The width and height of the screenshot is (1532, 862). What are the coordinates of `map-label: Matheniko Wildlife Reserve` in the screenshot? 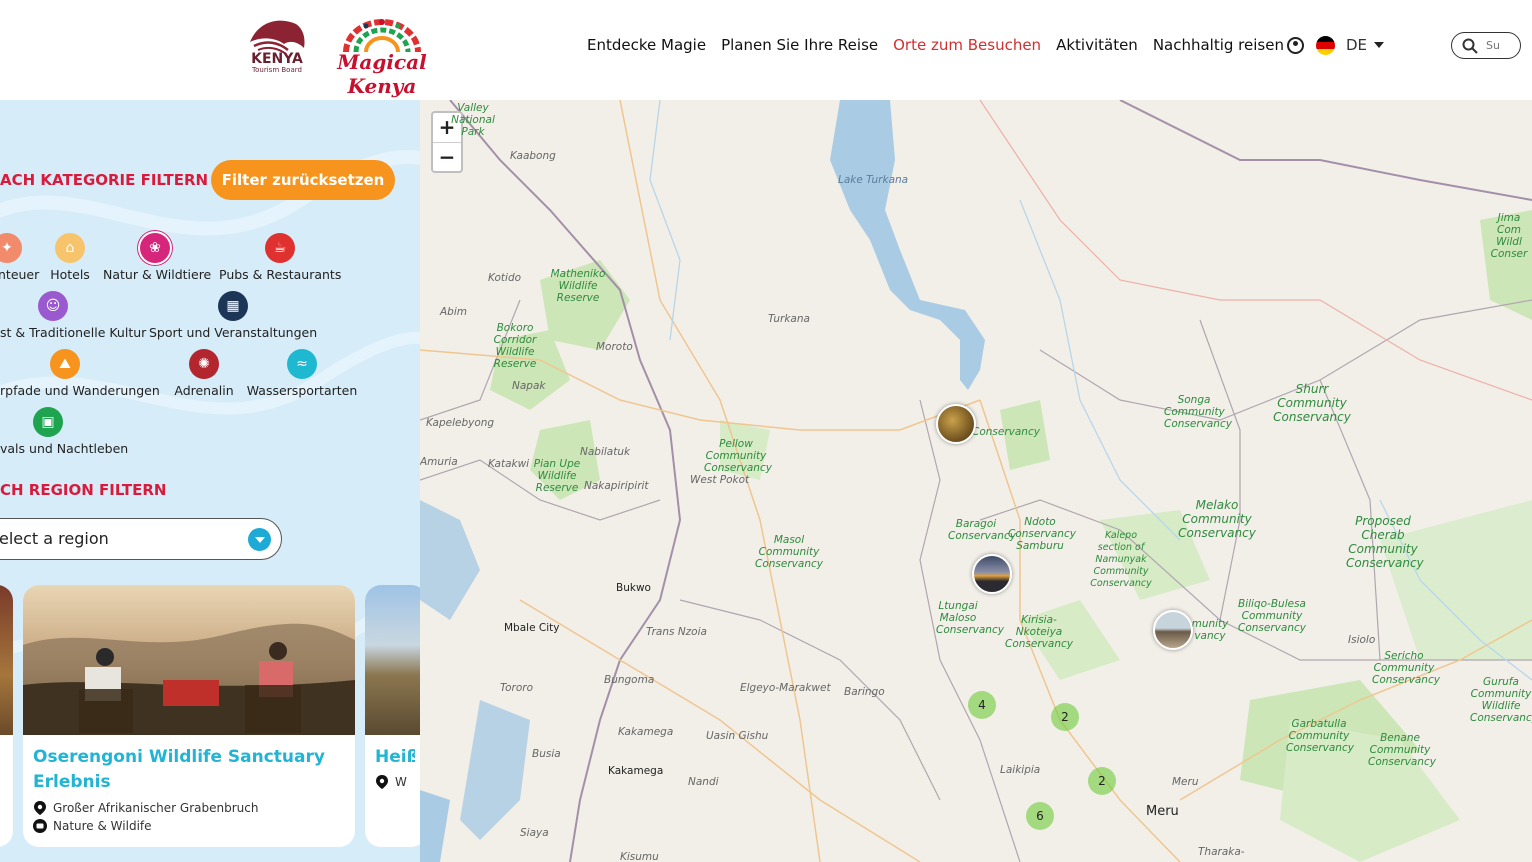 It's located at (578, 286).